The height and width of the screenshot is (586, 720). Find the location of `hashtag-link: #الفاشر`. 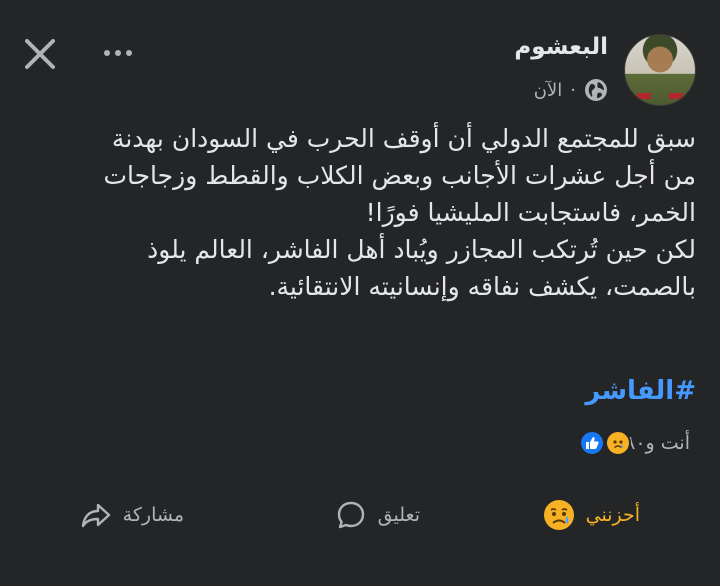

hashtag-link: #الفاشر is located at coordinates (640, 391).